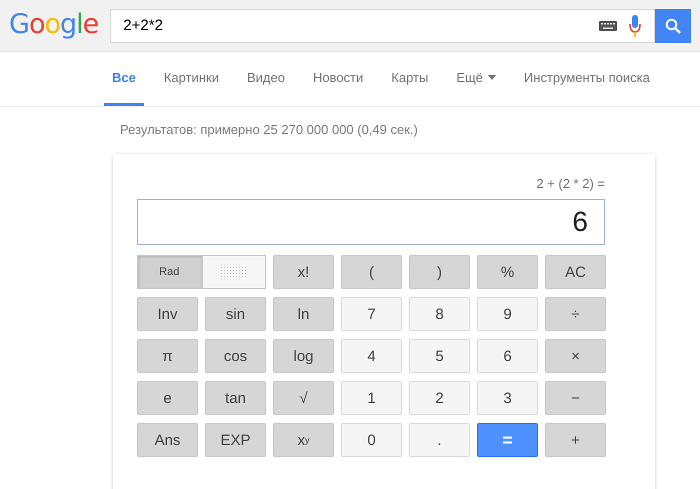 Image resolution: width=700 pixels, height=489 pixels. I want to click on rad-button: Rad, so click(169, 272).